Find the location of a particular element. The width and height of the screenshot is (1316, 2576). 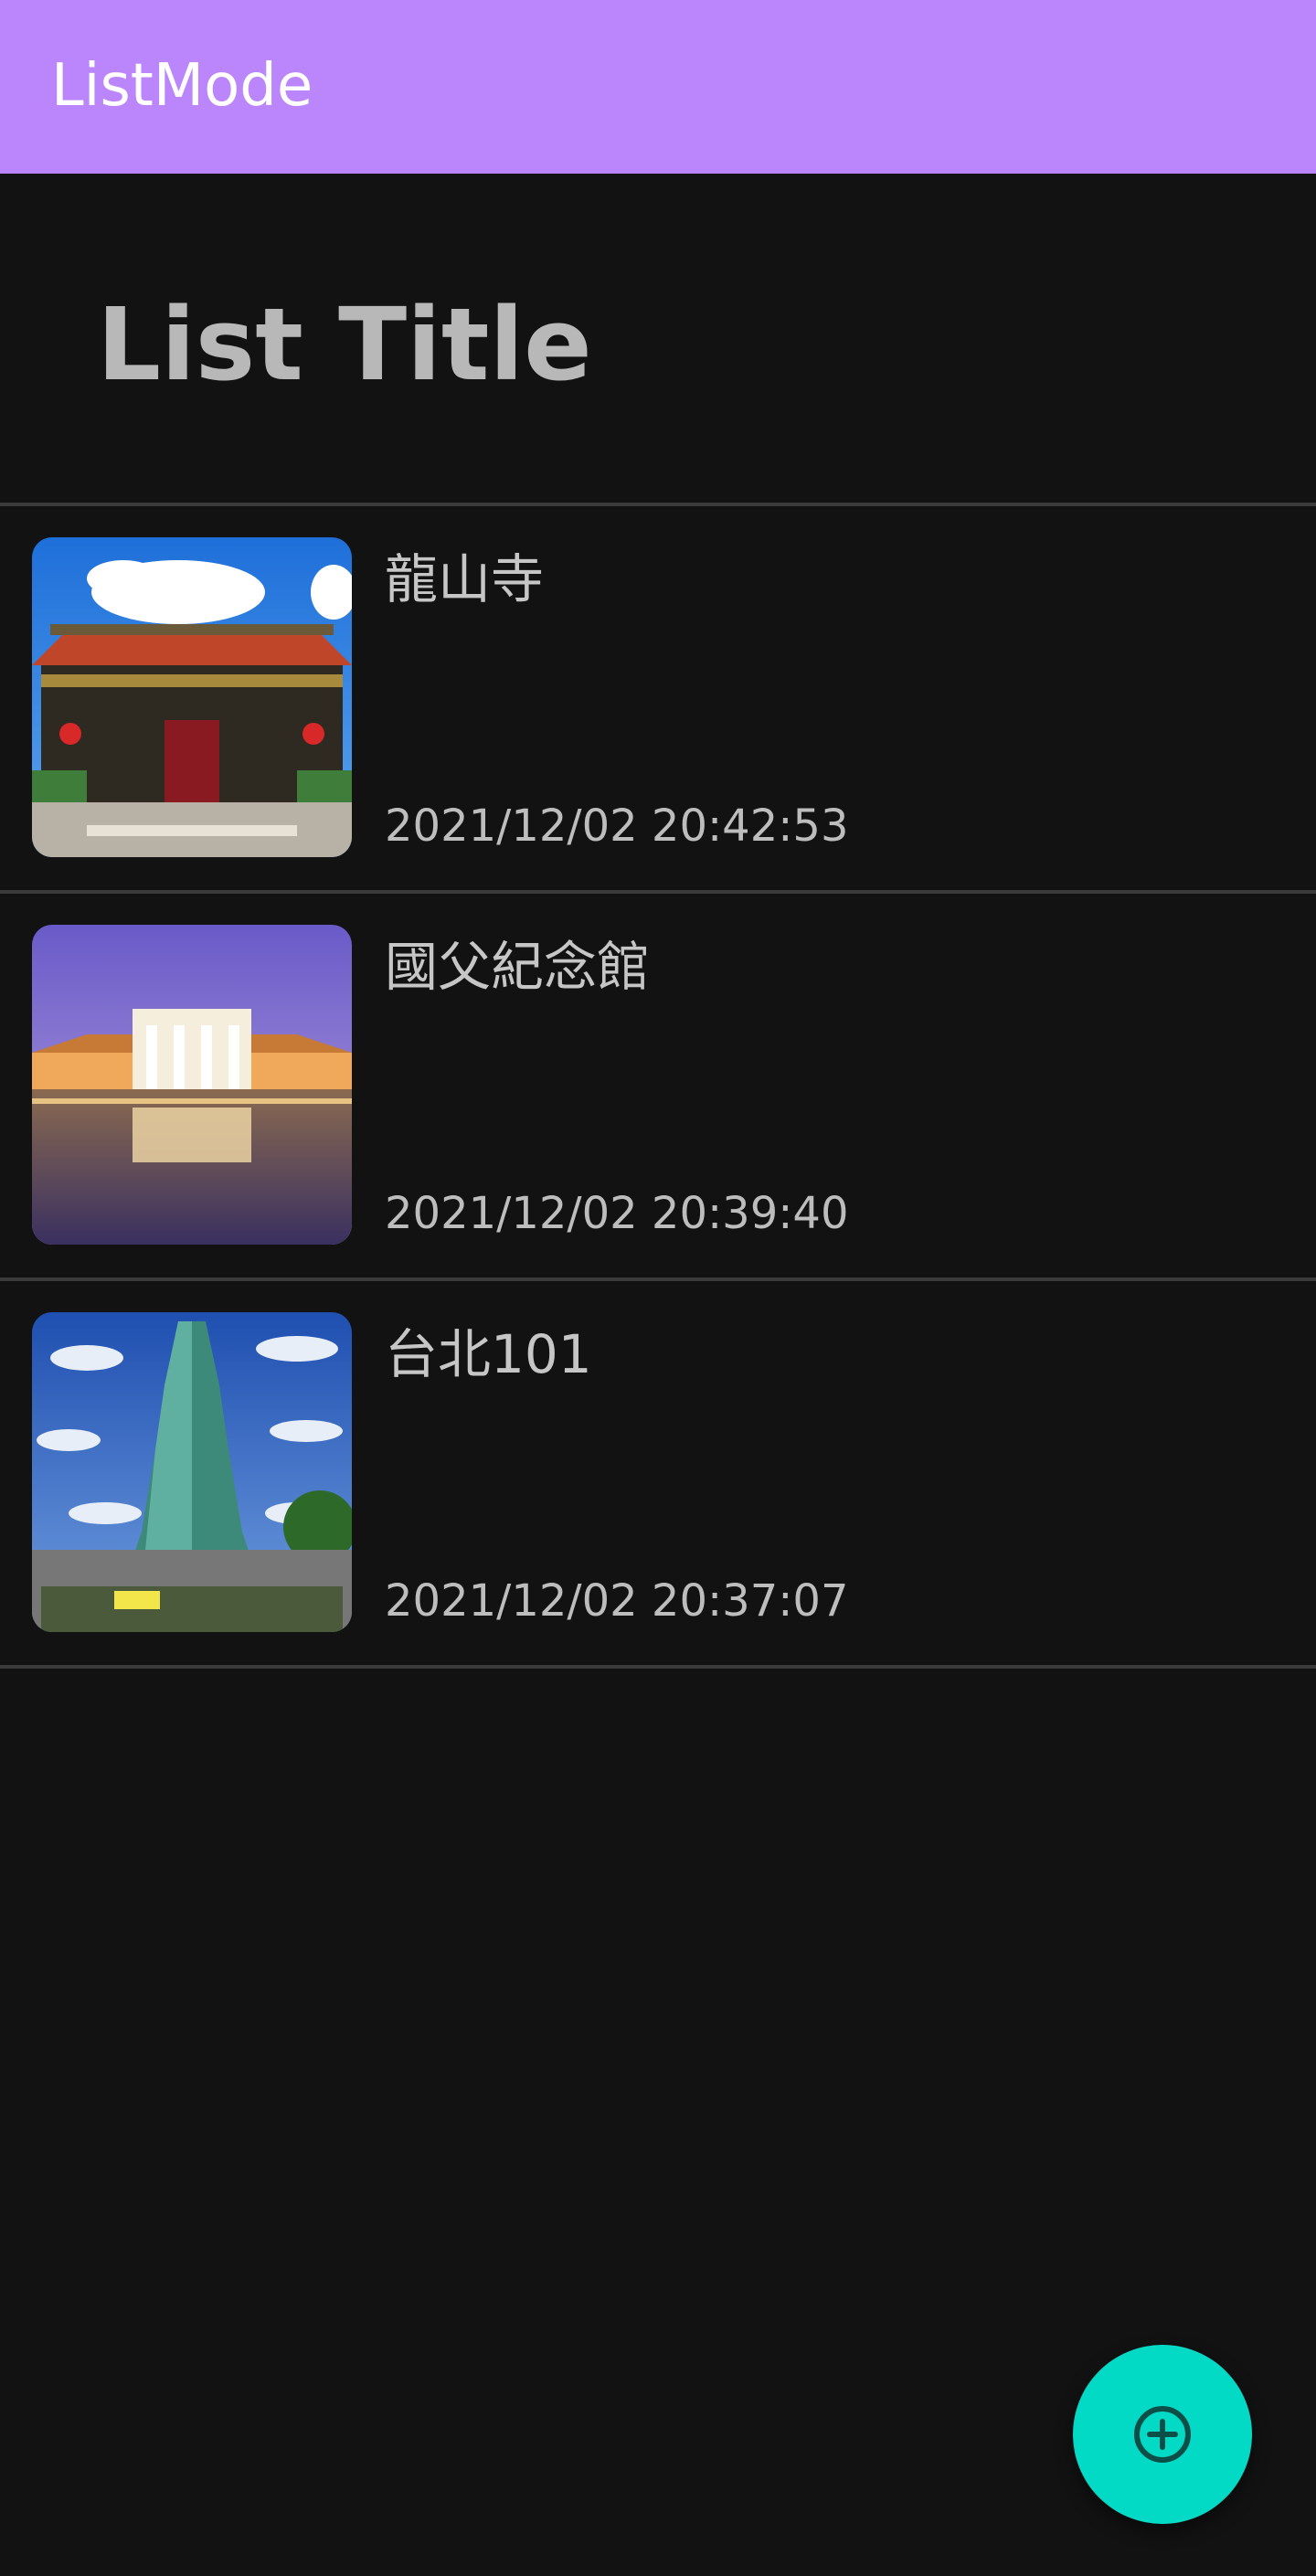

app-bar: ListMode is located at coordinates (658, 87).